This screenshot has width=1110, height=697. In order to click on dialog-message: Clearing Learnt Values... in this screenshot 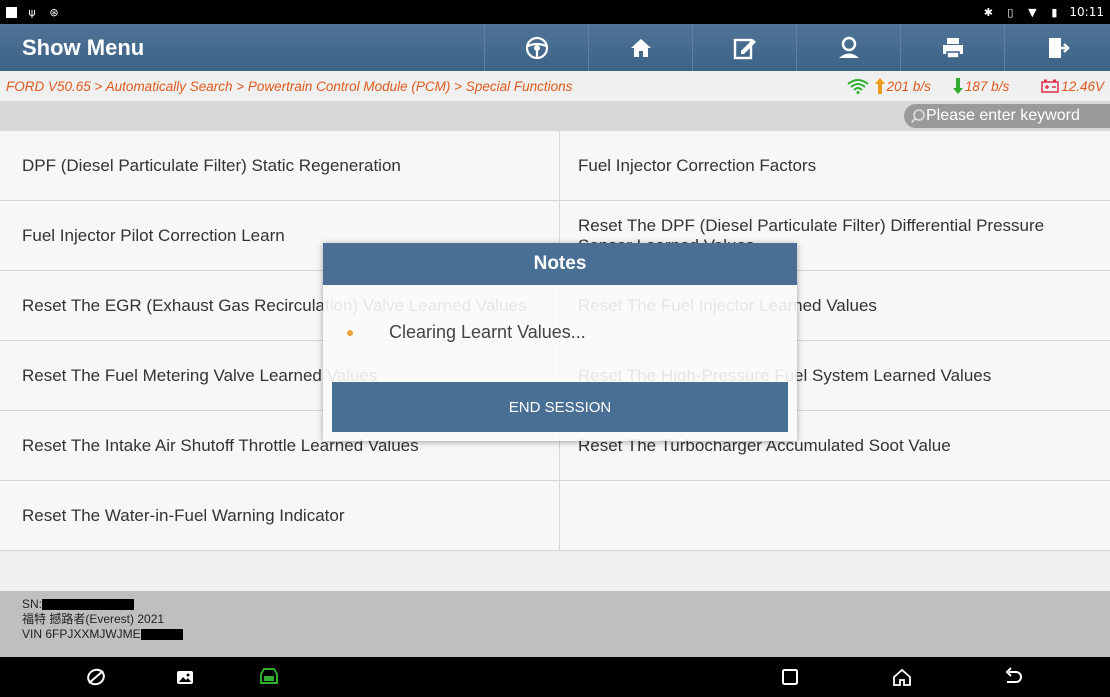, I will do `click(487, 332)`.